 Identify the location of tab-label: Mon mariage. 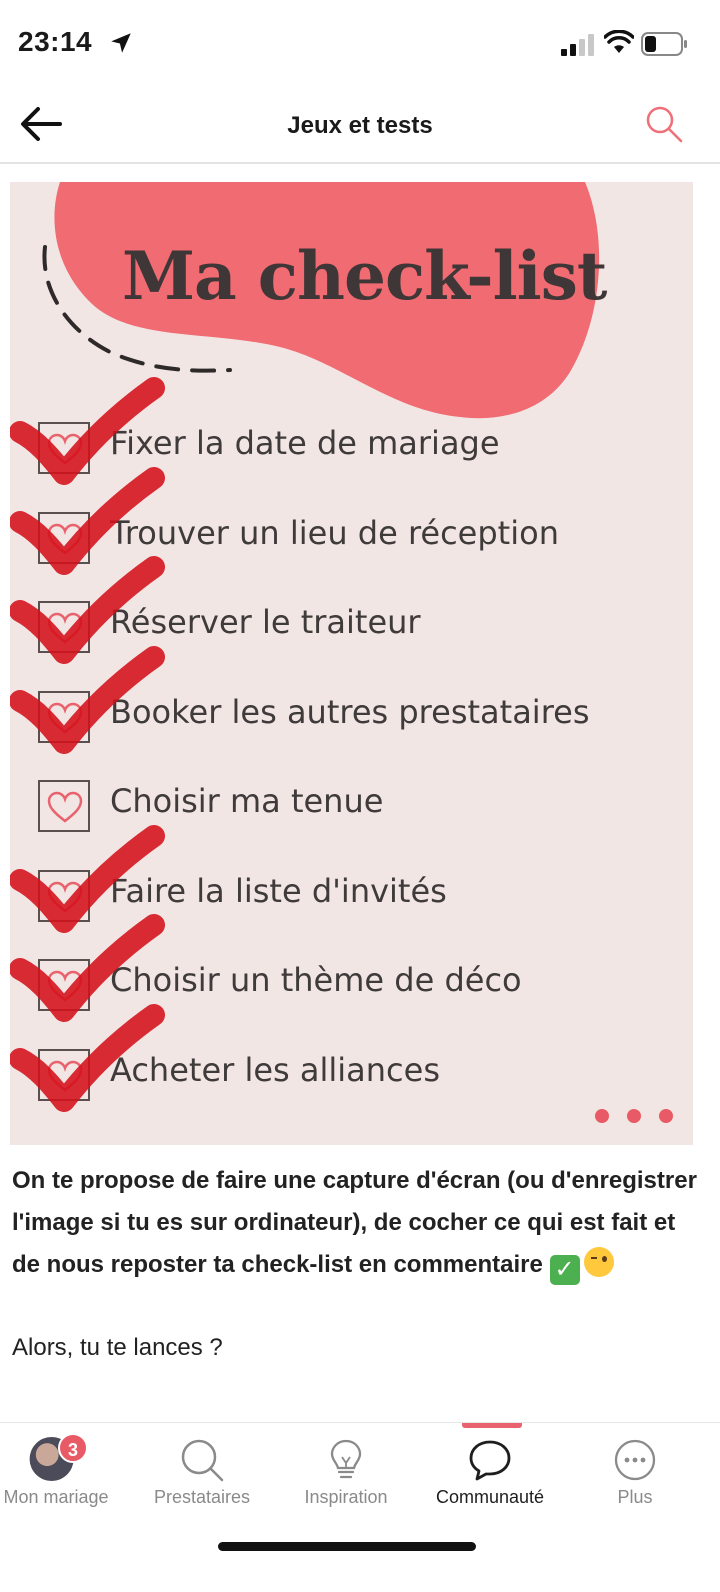
(56, 1497).